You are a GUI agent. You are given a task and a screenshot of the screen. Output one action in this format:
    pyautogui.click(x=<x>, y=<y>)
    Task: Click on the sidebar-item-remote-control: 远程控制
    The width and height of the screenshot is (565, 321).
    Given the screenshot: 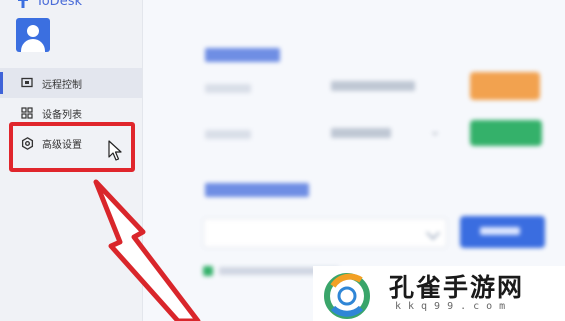 What is the action you would take?
    pyautogui.click(x=71, y=83)
    